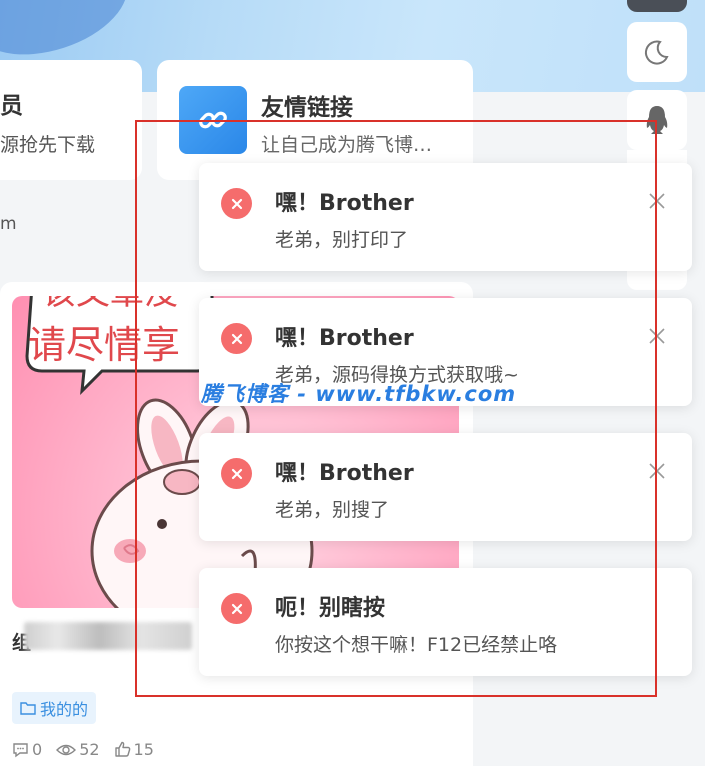 The image size is (705, 766). I want to click on eye-icon, so click(66, 749).